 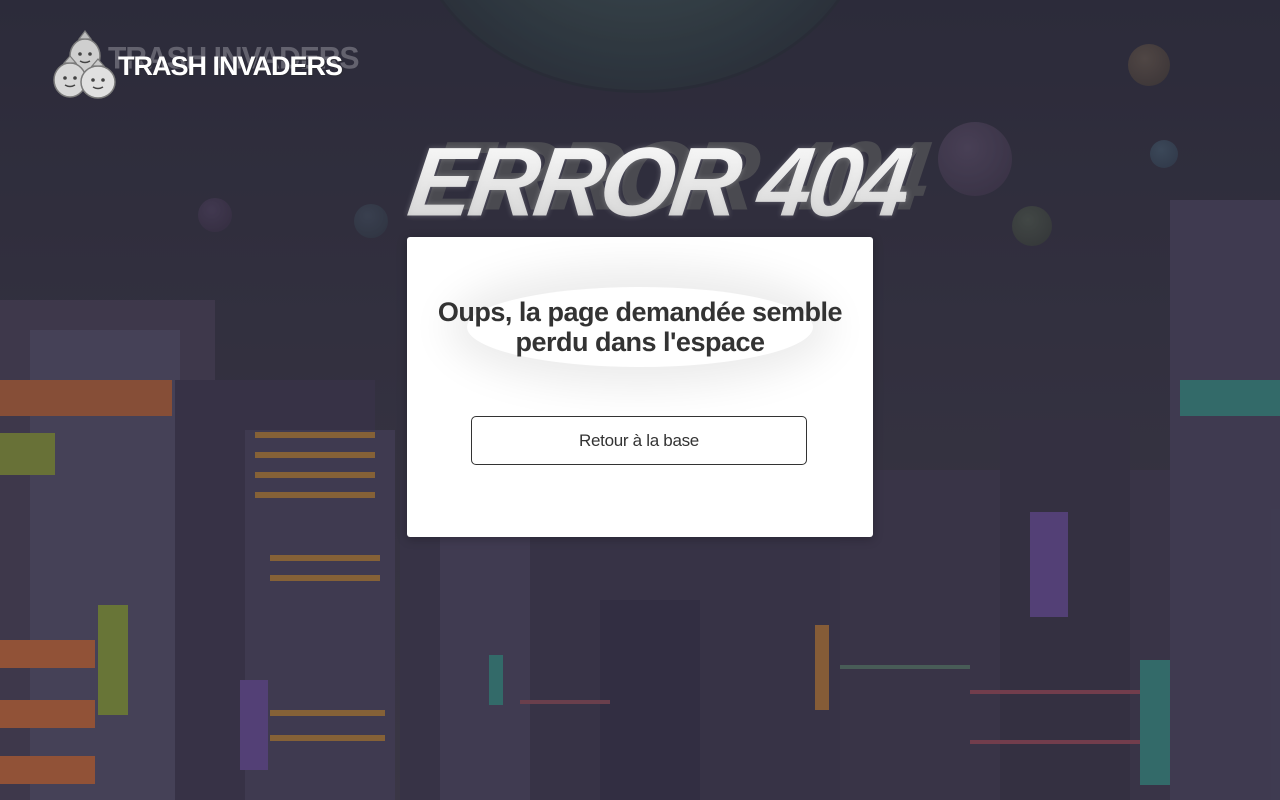 I want to click on error-heading: ERROR 404 ERROR 404, so click(x=667, y=185).